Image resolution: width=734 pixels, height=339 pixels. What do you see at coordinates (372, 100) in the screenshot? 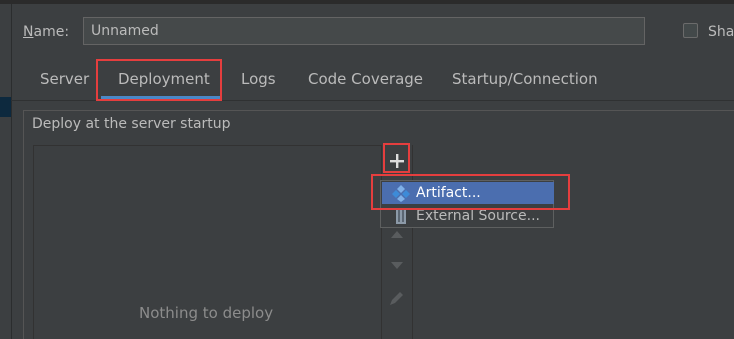
I see `tabs-separator` at bounding box center [372, 100].